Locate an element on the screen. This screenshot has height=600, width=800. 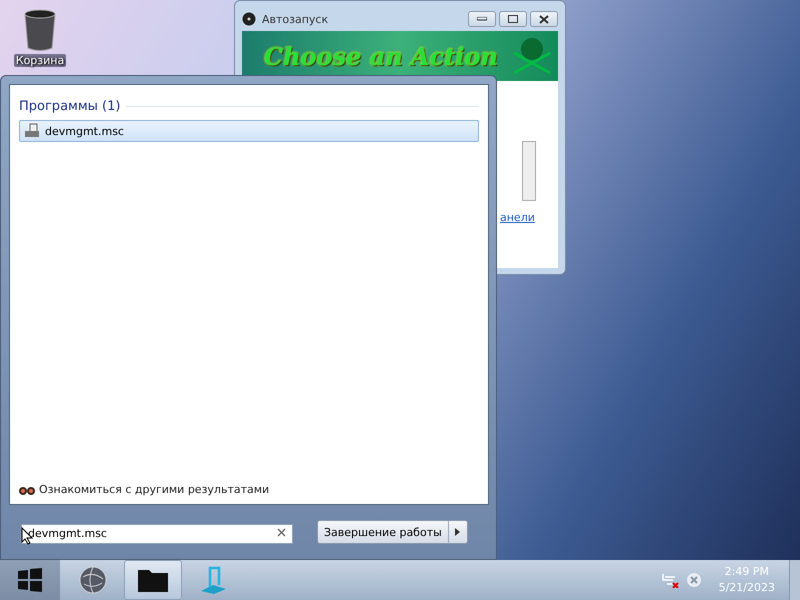
banner-title: Choose an Action is located at coordinates (381, 56).